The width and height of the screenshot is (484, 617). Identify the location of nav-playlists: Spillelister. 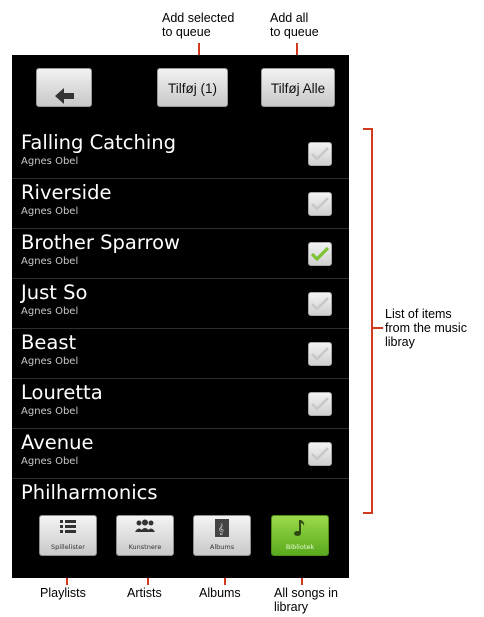
(68, 535).